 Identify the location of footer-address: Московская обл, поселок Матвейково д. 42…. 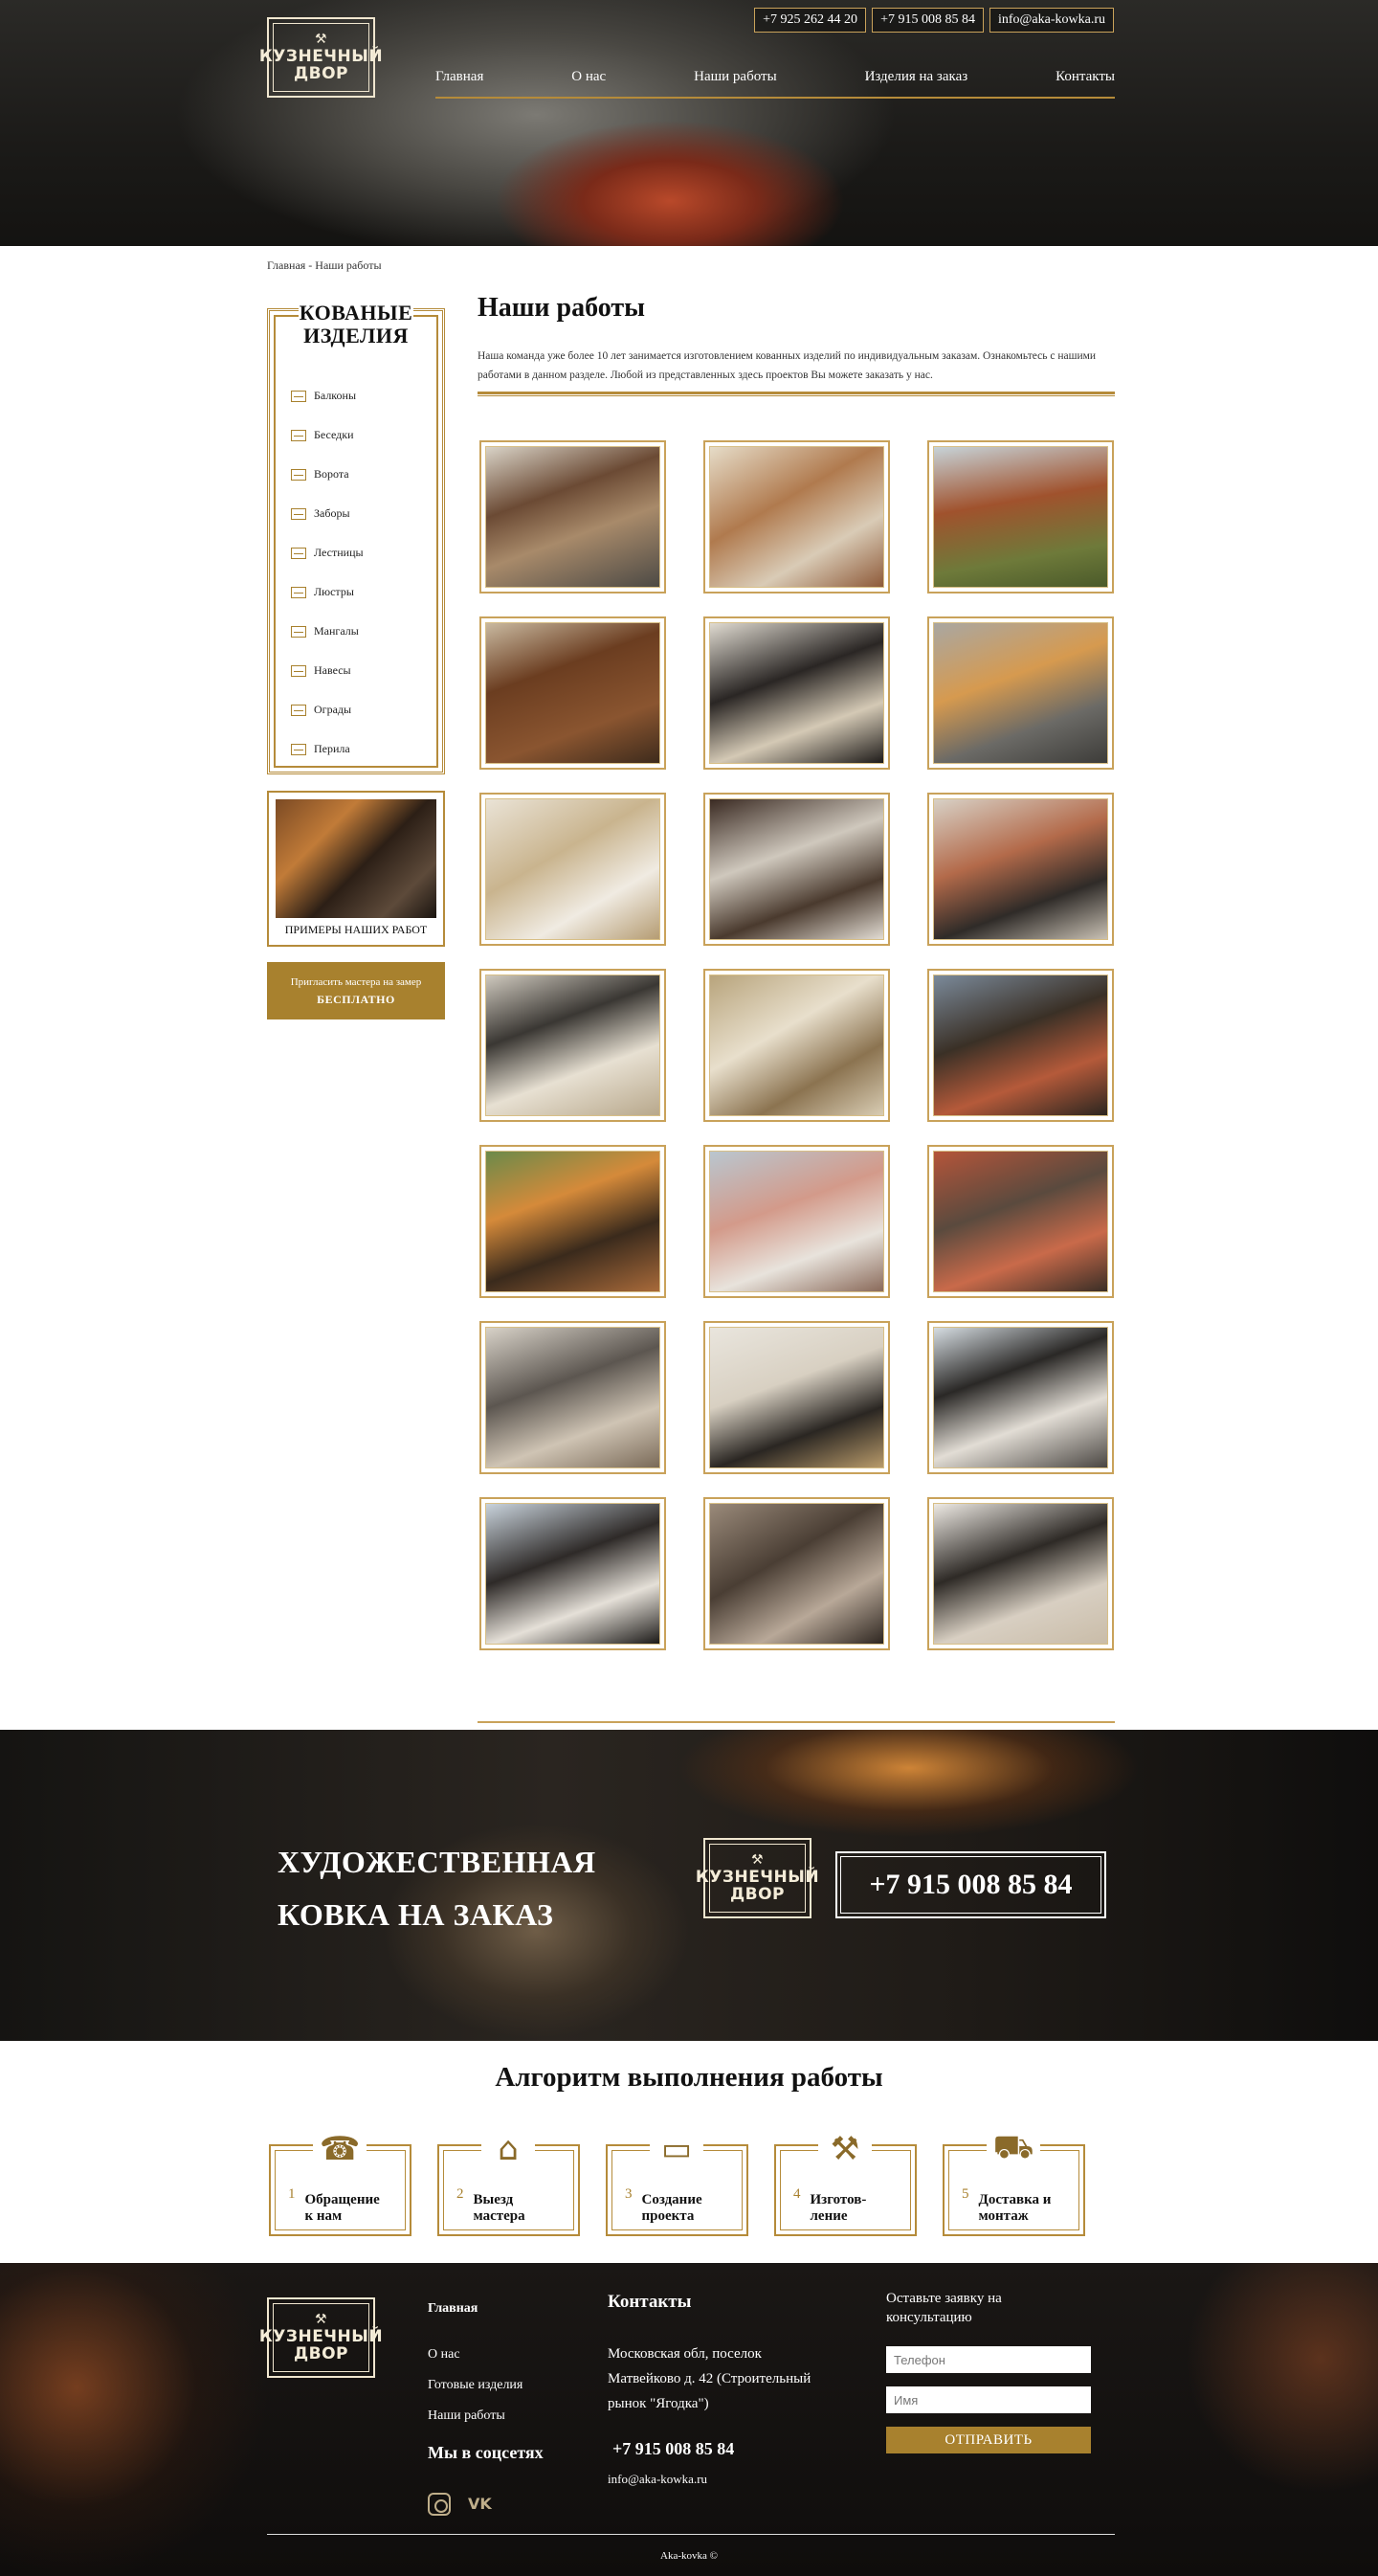
(709, 2378).